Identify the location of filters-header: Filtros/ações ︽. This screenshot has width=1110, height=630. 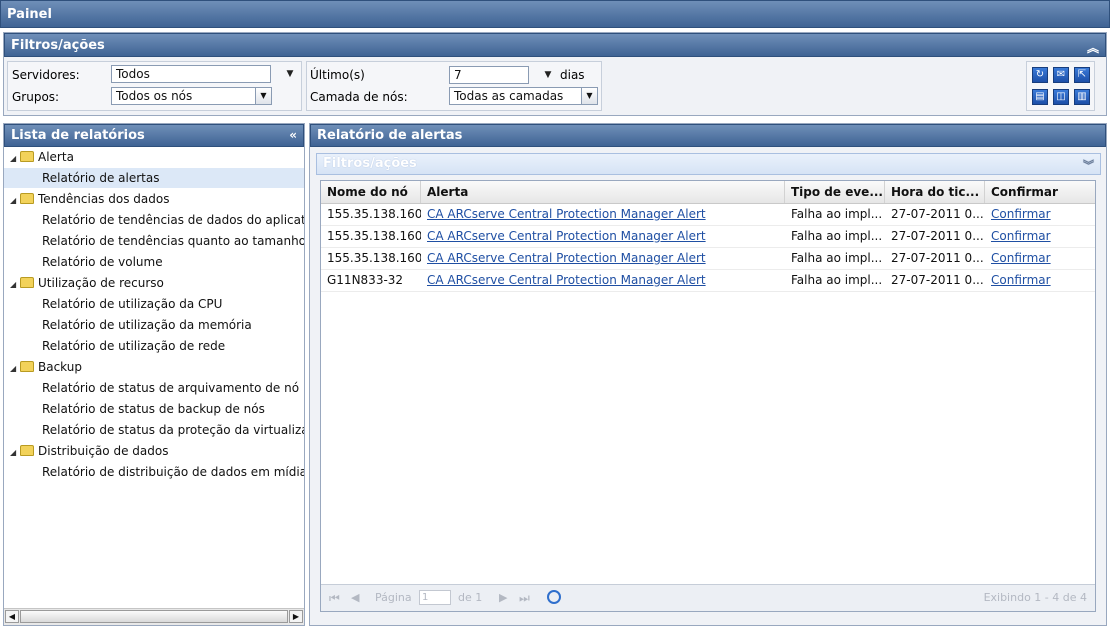
(555, 45).